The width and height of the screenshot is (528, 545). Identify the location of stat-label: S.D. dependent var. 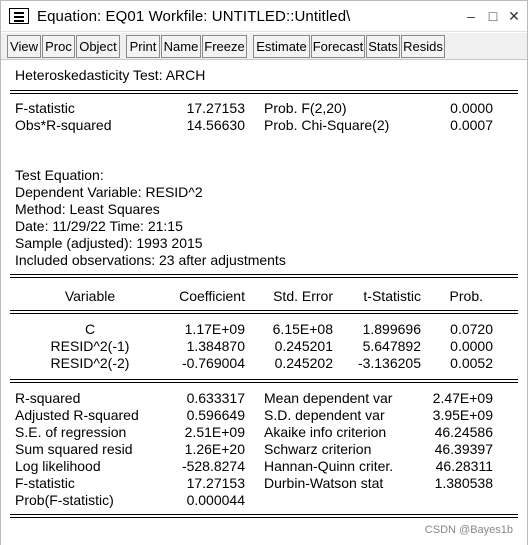
(324, 415).